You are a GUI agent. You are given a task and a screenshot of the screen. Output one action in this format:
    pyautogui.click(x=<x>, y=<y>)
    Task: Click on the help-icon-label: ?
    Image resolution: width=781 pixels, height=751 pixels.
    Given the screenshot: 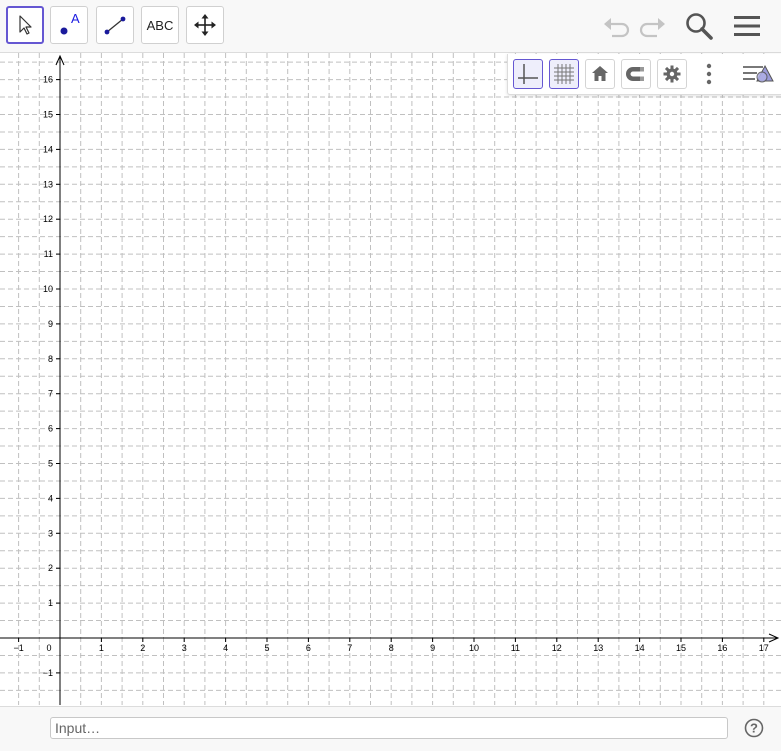 What is the action you would take?
    pyautogui.click(x=754, y=728)
    